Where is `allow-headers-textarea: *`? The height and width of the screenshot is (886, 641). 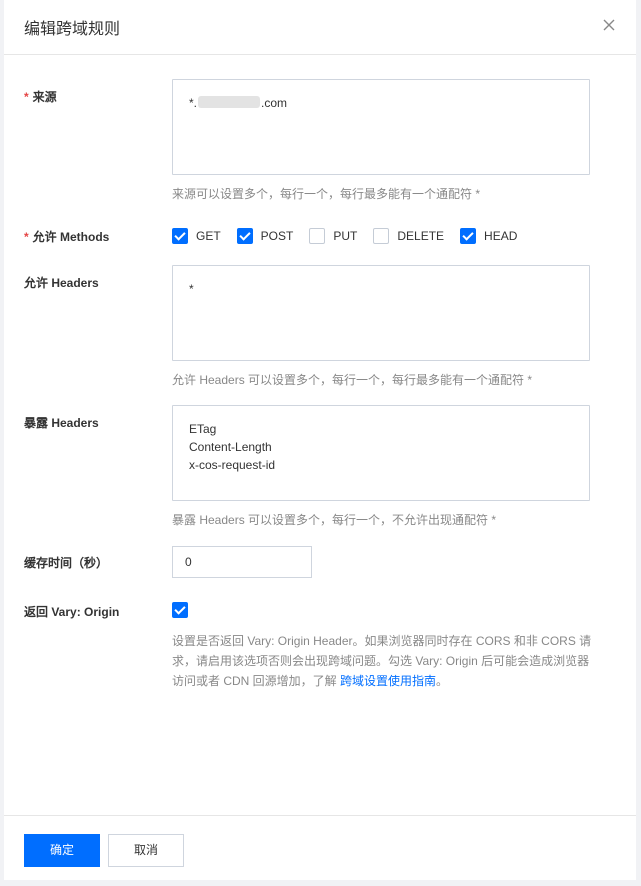
allow-headers-textarea: * is located at coordinates (381, 313).